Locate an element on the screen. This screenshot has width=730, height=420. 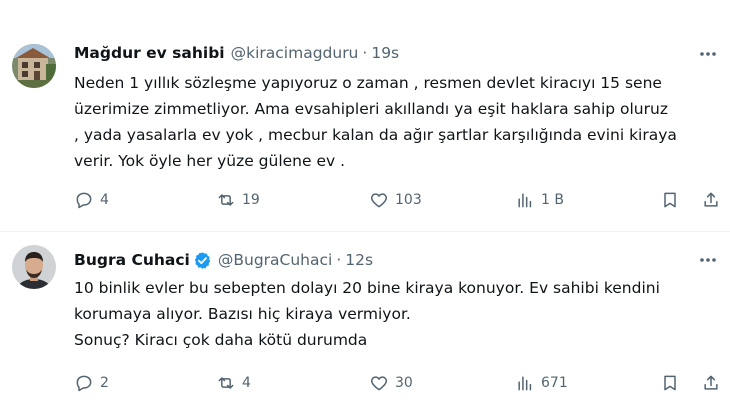
retweet-button: 4 is located at coordinates (233, 383).